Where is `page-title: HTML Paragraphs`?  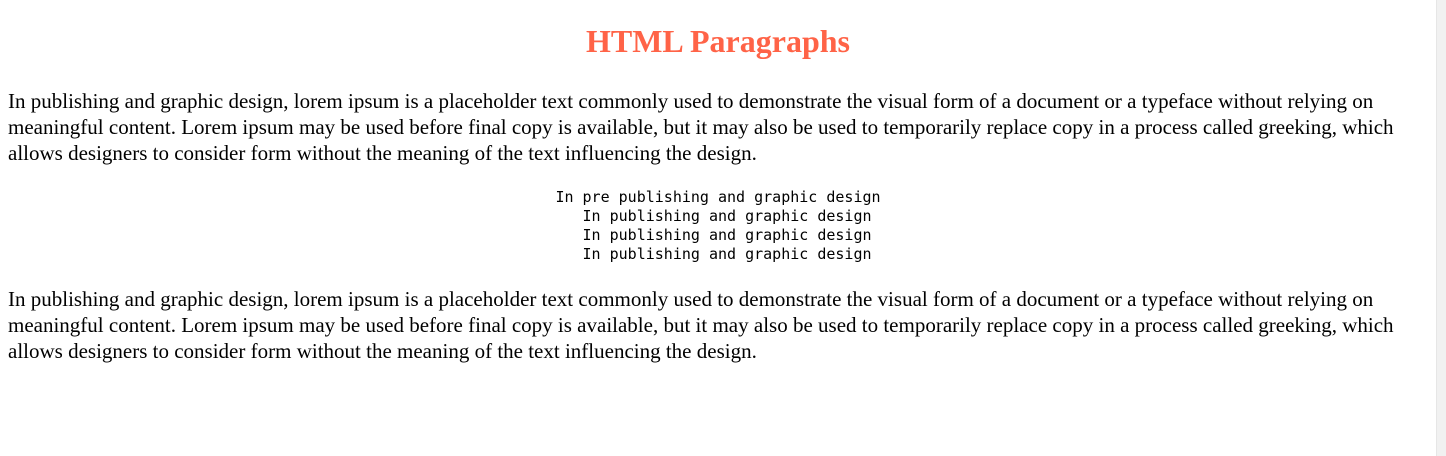 page-title: HTML Paragraphs is located at coordinates (717, 41).